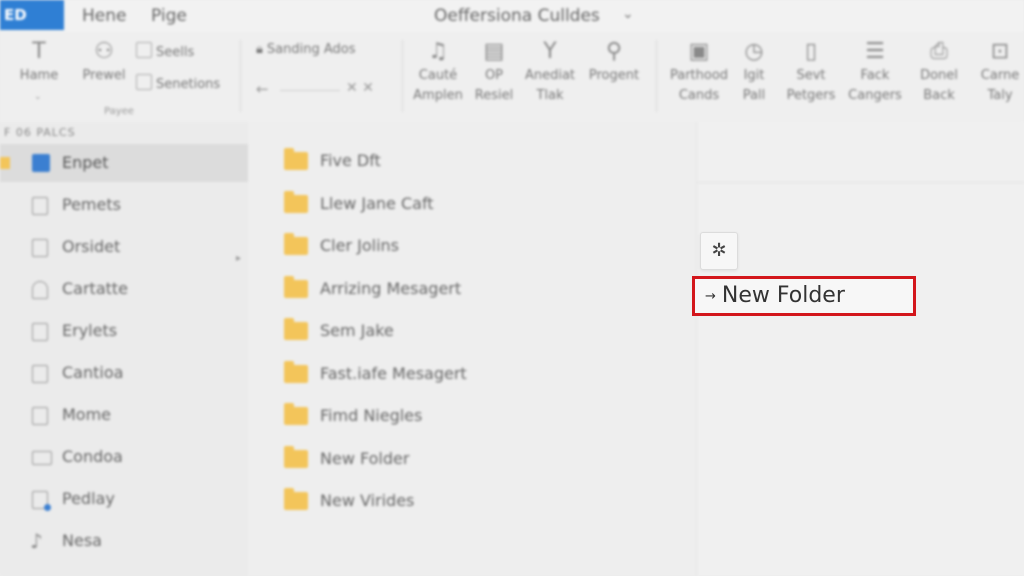  I want to click on seells-item: Seells, so click(165, 51).